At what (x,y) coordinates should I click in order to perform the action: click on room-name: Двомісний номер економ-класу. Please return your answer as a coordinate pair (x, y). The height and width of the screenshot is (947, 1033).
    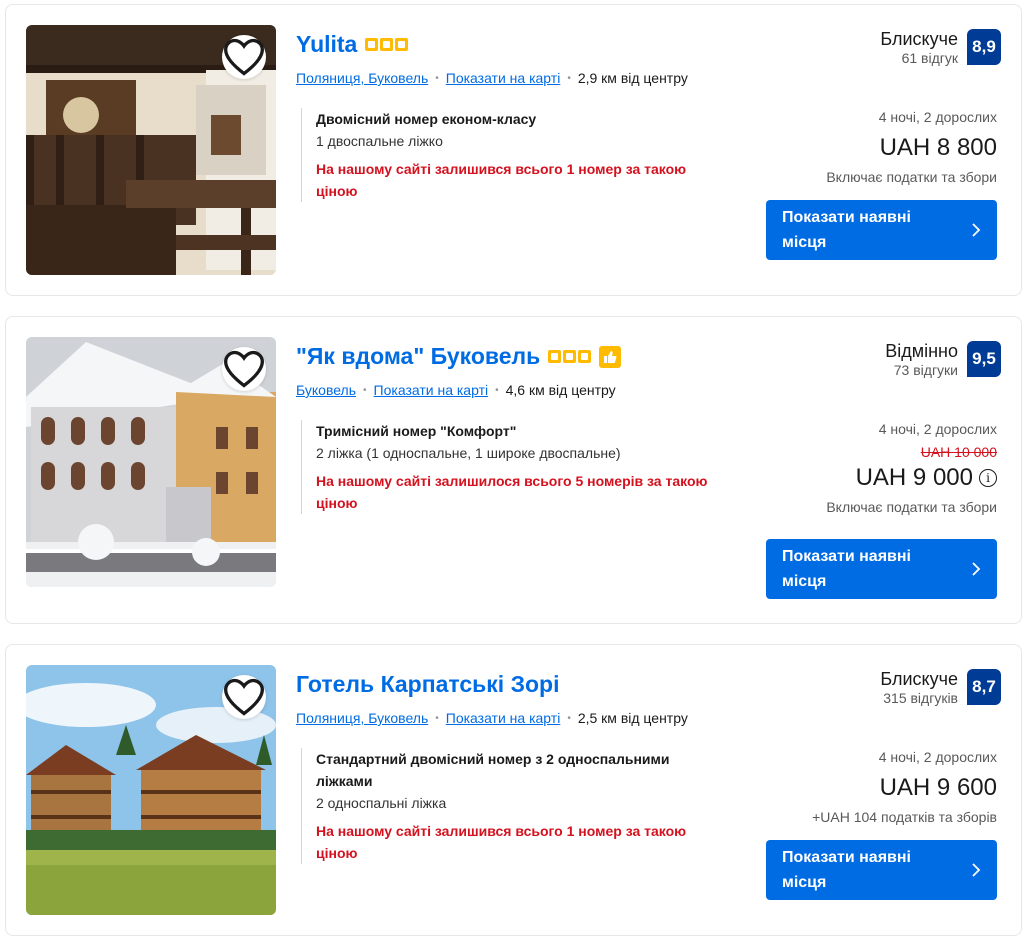
    Looking at the image, I should click on (426, 119).